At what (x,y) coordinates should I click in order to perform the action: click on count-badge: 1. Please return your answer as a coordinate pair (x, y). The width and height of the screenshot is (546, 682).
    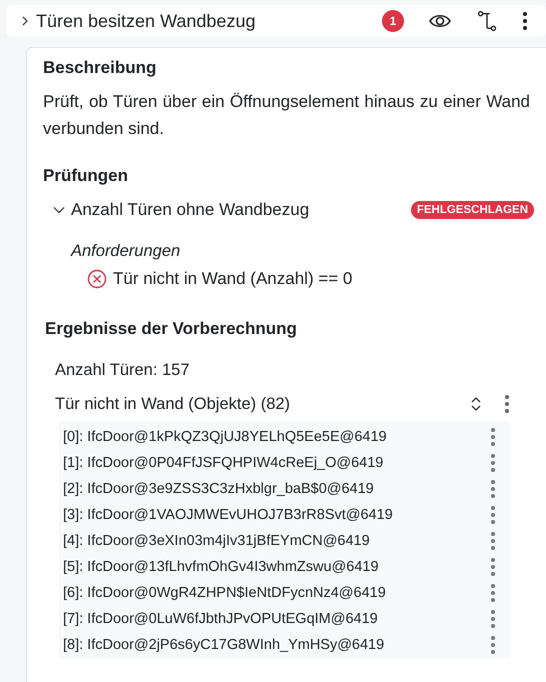
    Looking at the image, I should click on (393, 21).